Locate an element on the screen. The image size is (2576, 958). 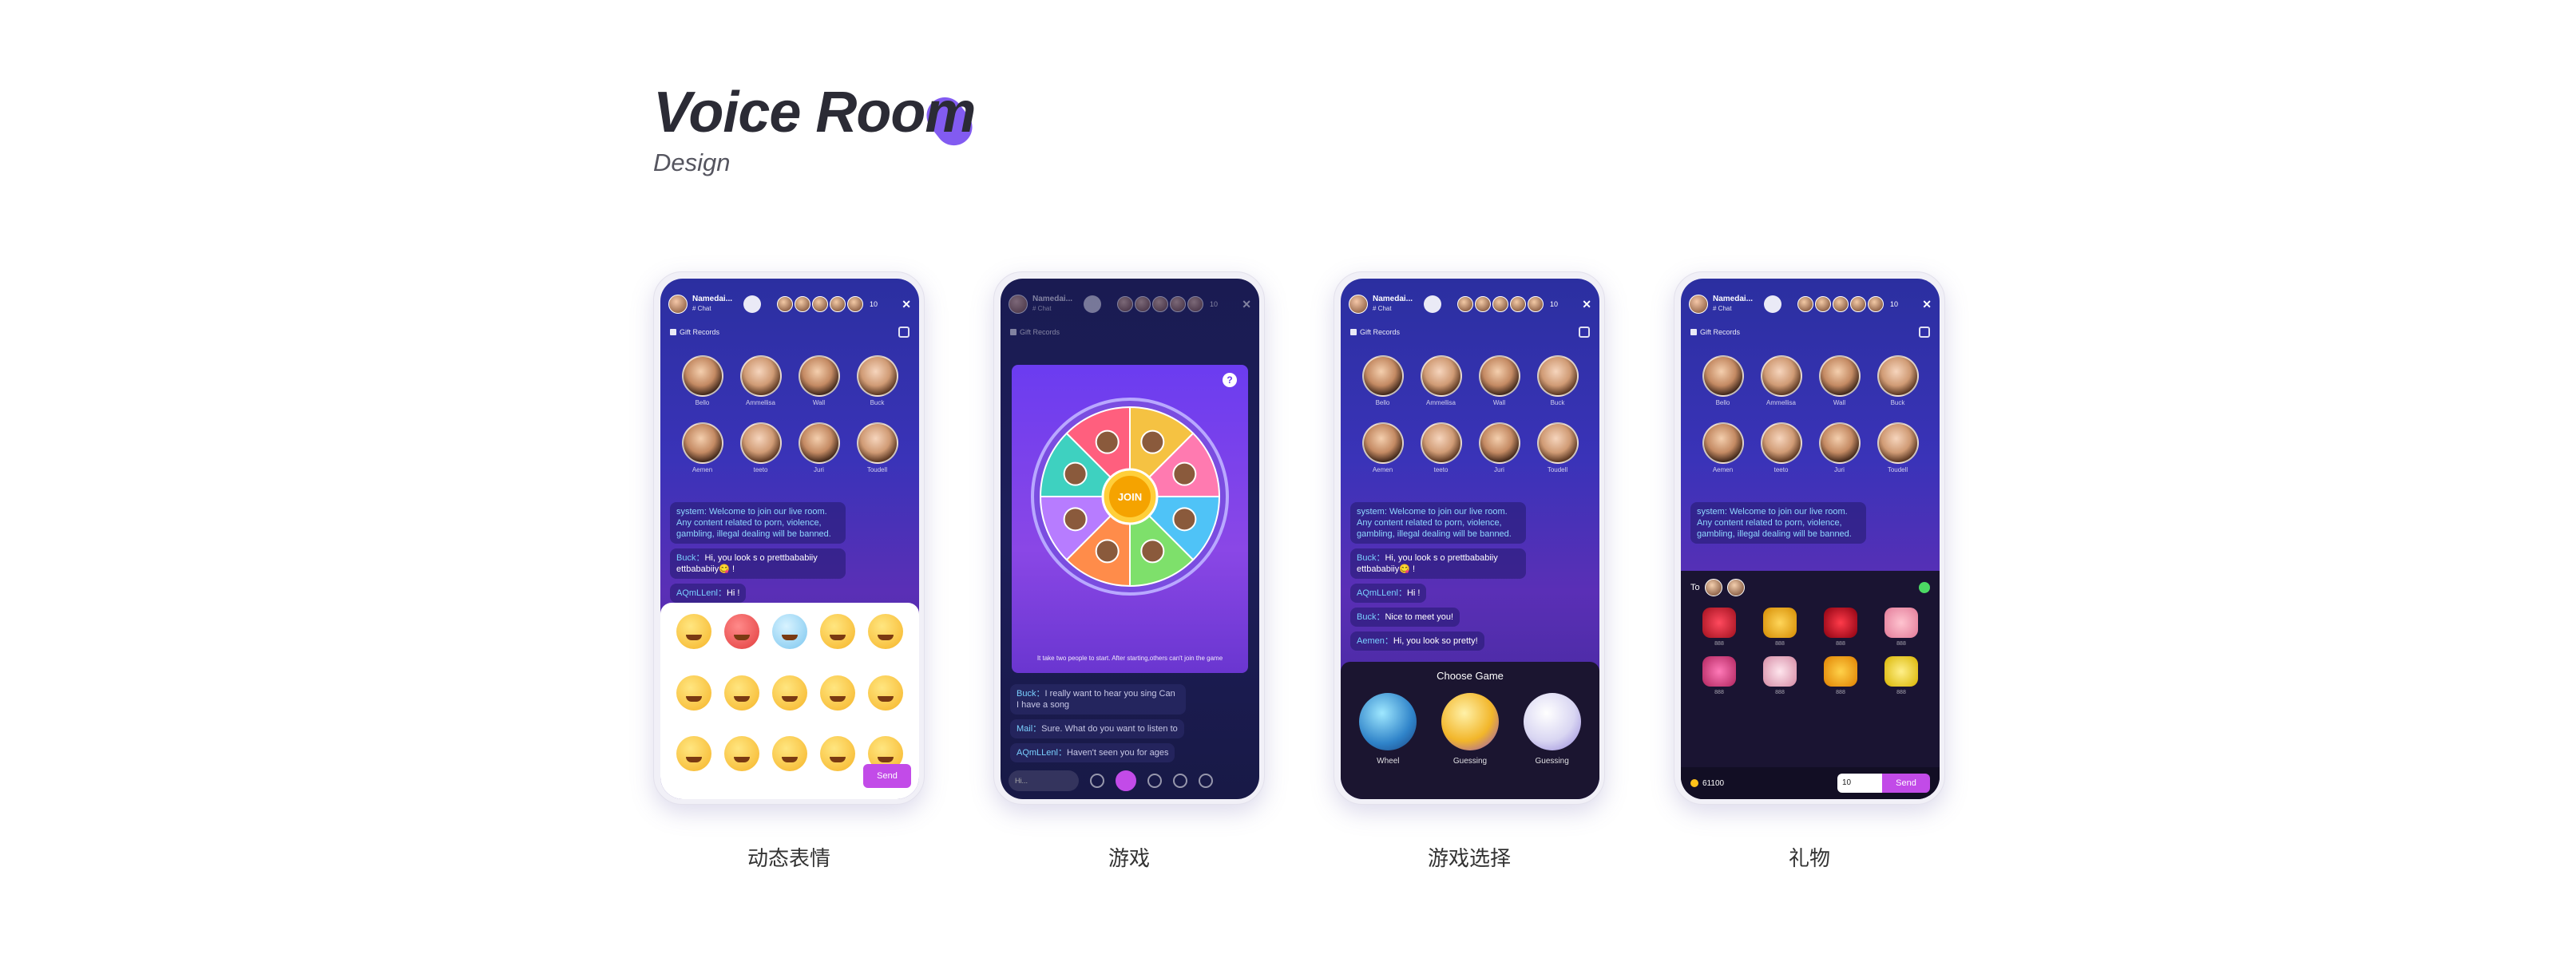
emoji-shock-icon is located at coordinates (693, 693).